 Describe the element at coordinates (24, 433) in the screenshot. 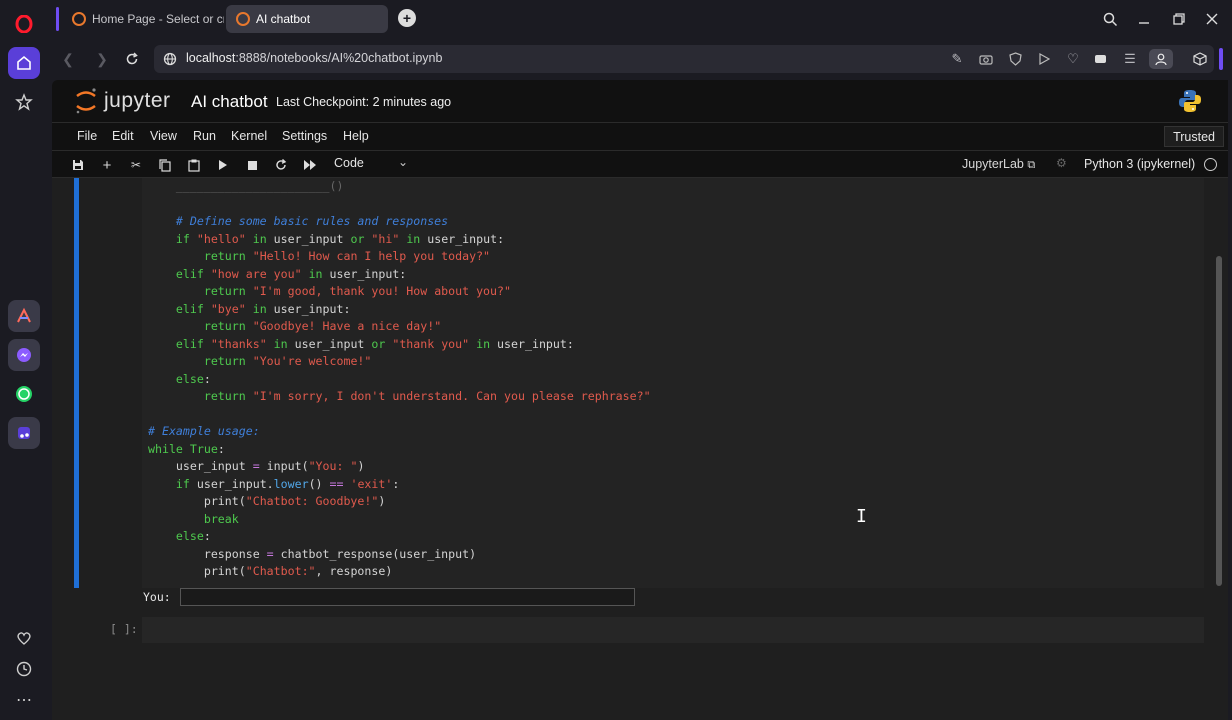

I see `music-icon` at that location.